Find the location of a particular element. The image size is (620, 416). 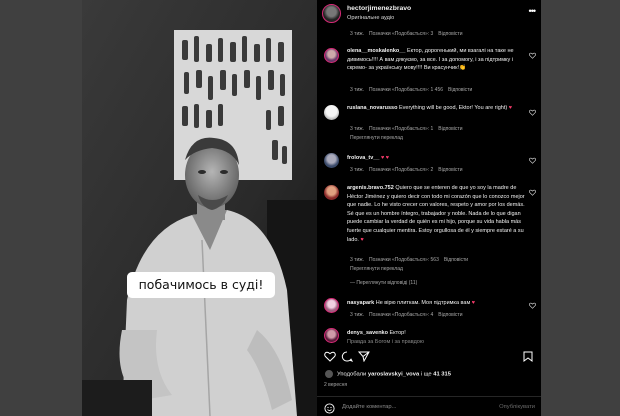

comment-likes: Позначки «Подобається»: 2 is located at coordinates (401, 170).